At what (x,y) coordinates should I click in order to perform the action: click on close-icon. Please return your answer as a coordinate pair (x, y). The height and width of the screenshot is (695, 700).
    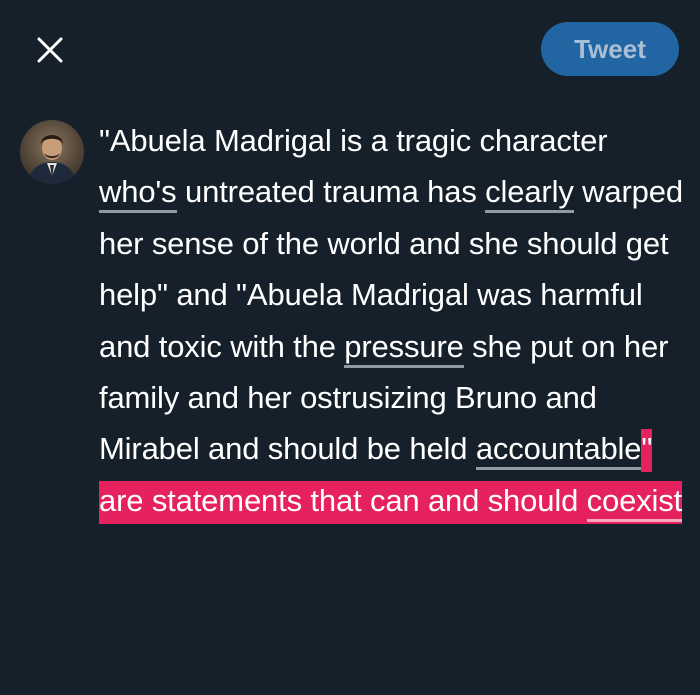
    Looking at the image, I should click on (50, 50).